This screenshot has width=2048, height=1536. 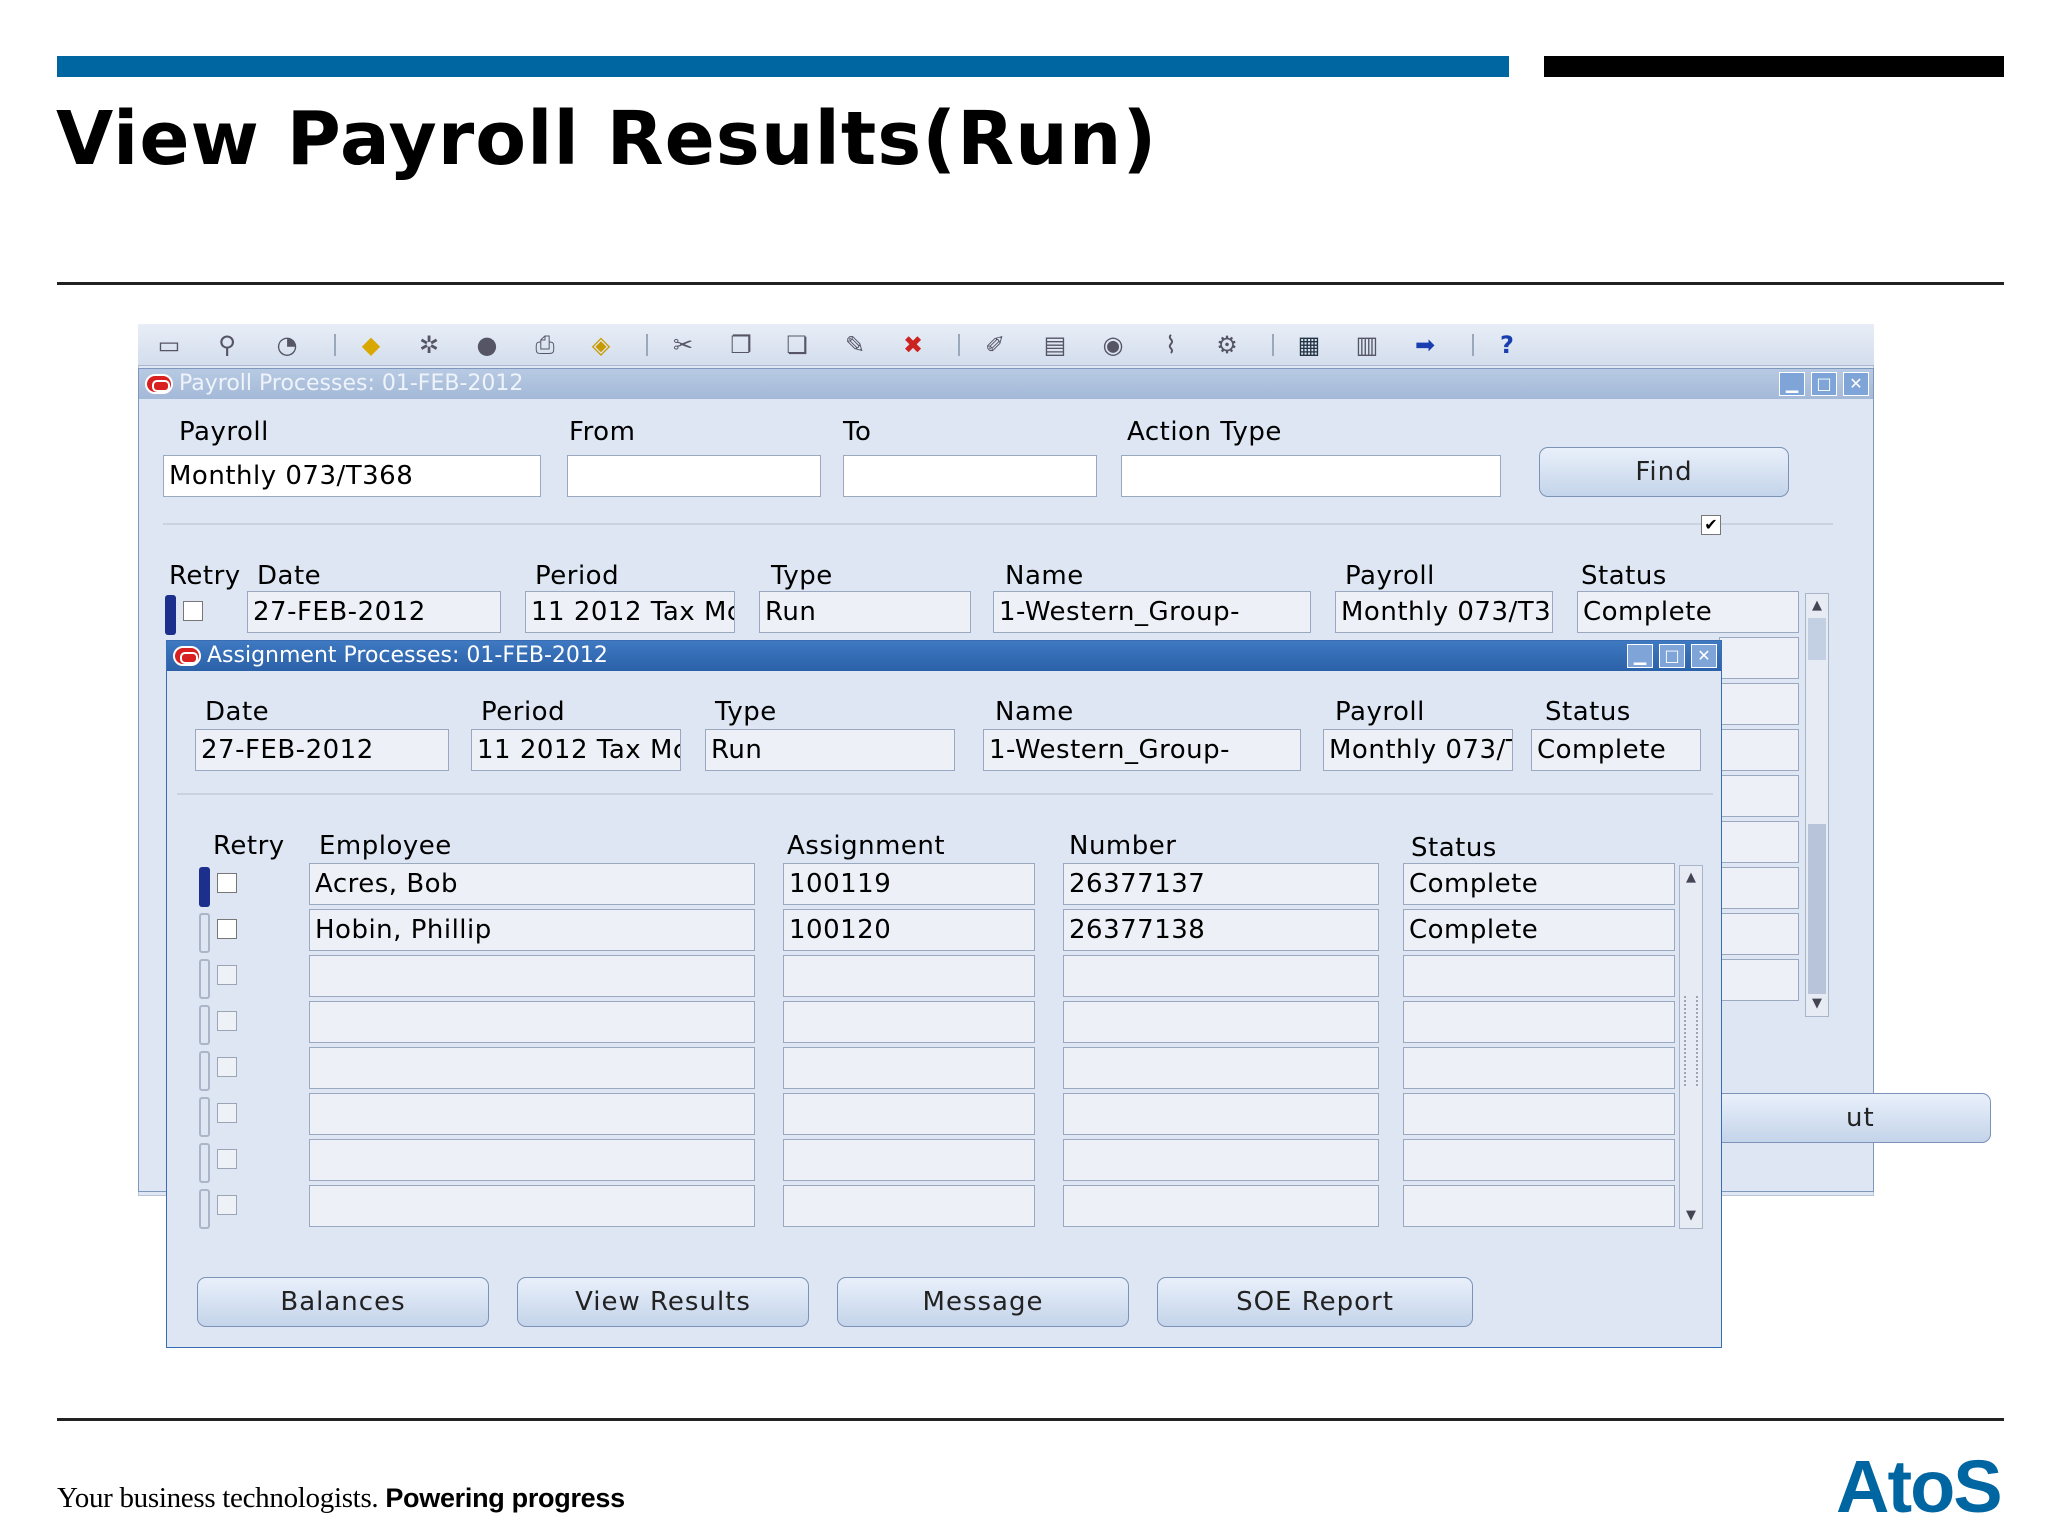 I want to click on payroll-window-titlebar: Payroll Processes: 01-FEB-2012 ▁ □ ✕, so click(x=1006, y=384).